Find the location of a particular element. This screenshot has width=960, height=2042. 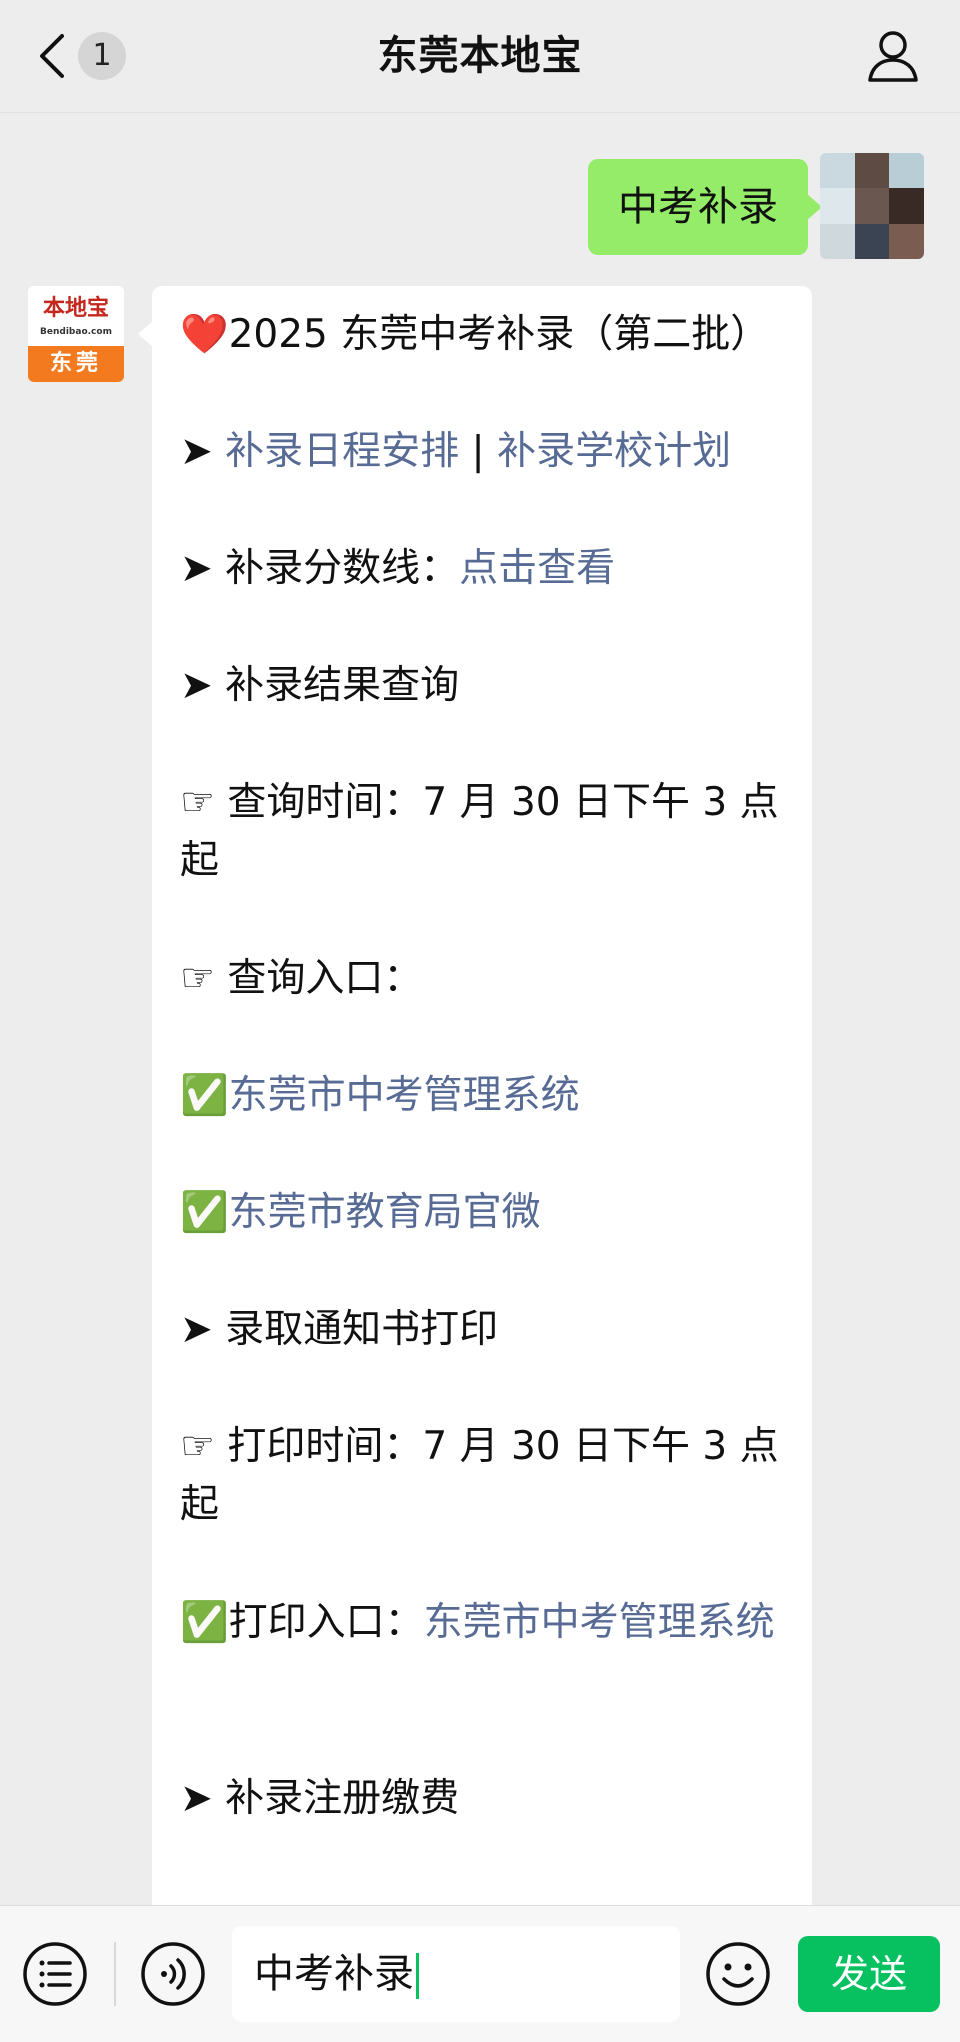

print-entry-line: ✅打印入口：东莞市中考管理系统 is located at coordinates (477, 1622).